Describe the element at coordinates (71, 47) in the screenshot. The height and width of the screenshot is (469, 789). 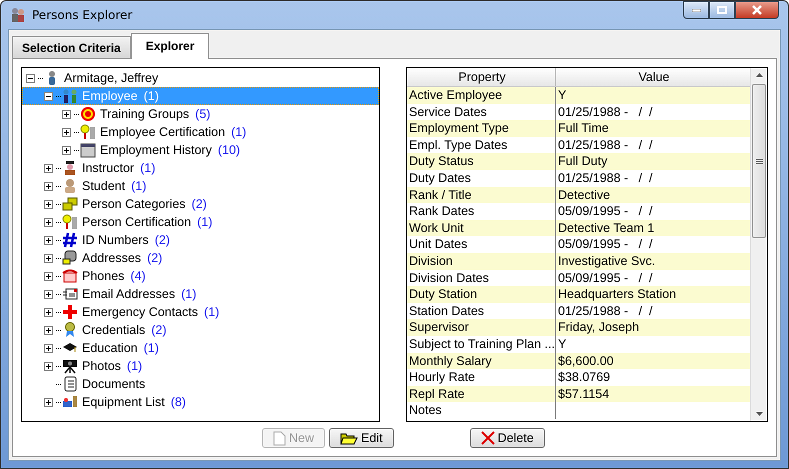
I see `tab: Selection Criteria` at that location.